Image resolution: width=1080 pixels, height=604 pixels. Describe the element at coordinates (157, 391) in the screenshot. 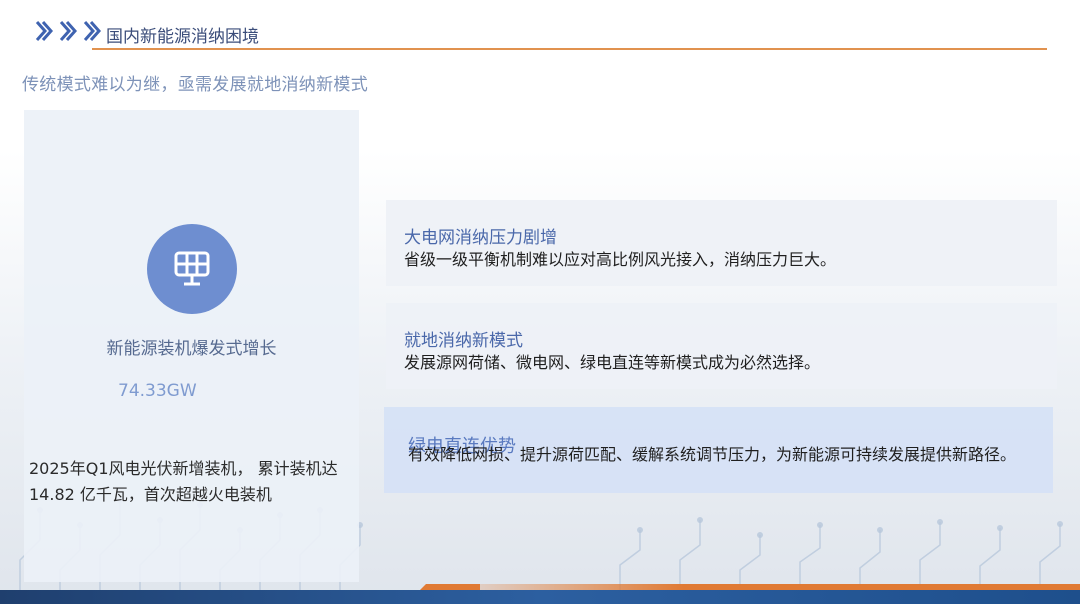

I see `stat-value: 74.33GW` at that location.